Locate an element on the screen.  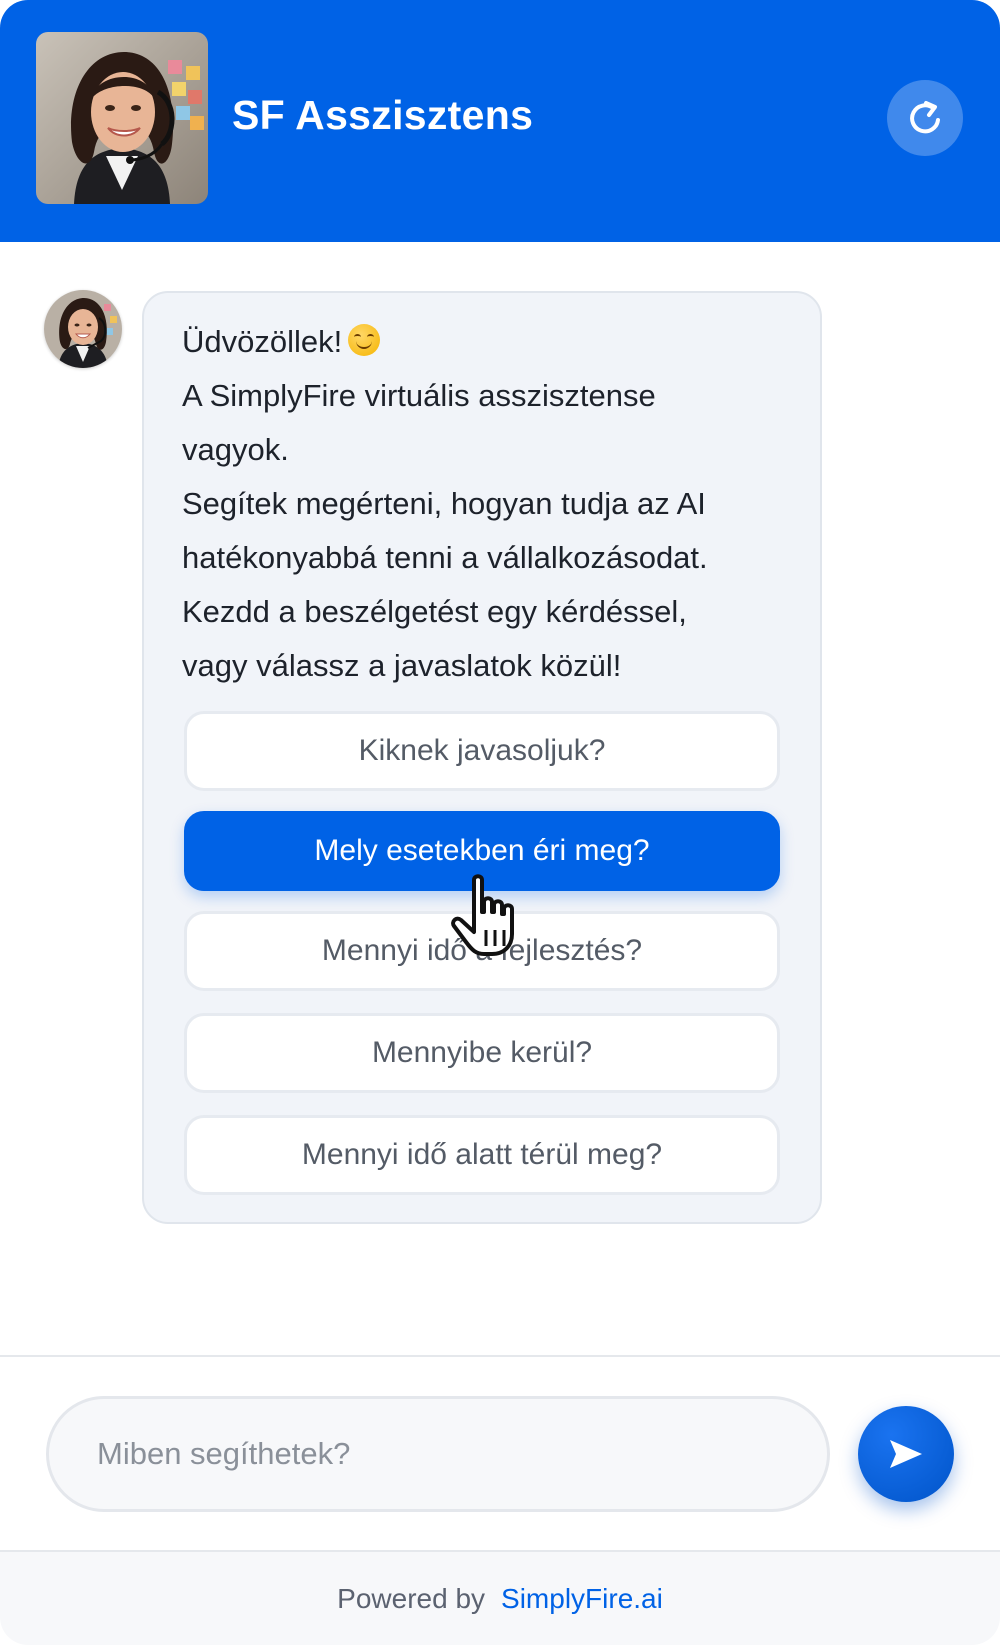
refresh-icon is located at coordinates (925, 117).